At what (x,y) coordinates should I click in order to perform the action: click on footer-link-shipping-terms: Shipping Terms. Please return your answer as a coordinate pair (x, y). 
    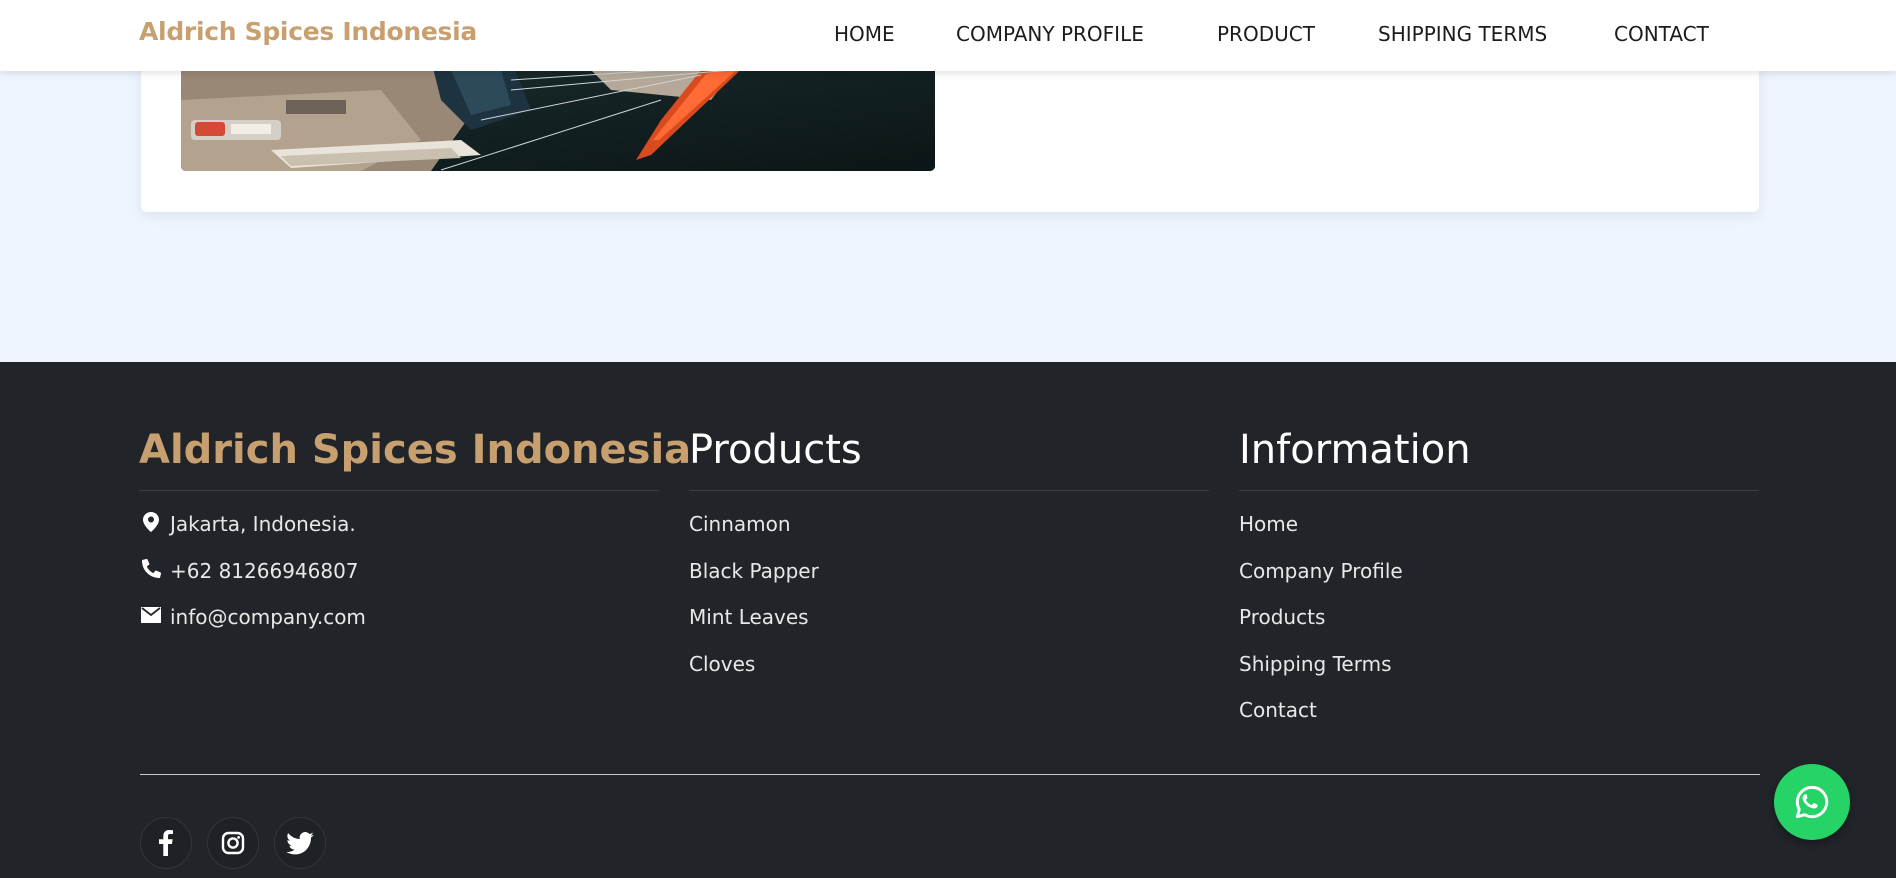
    Looking at the image, I should click on (1315, 664).